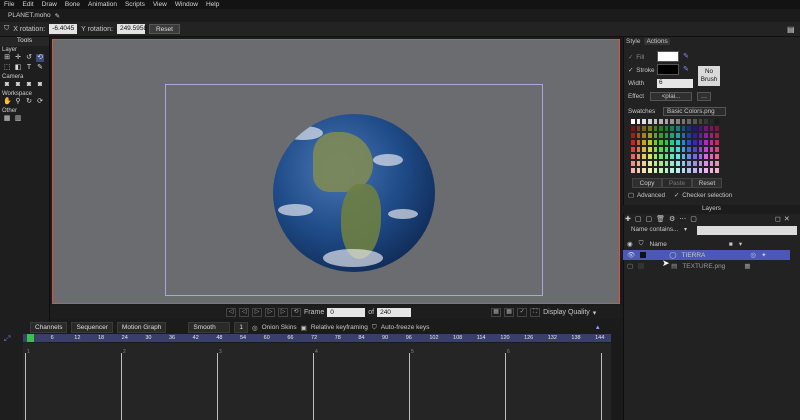  What do you see at coordinates (7, 339) in the screenshot?
I see `expand-icon: ⤢` at bounding box center [7, 339].